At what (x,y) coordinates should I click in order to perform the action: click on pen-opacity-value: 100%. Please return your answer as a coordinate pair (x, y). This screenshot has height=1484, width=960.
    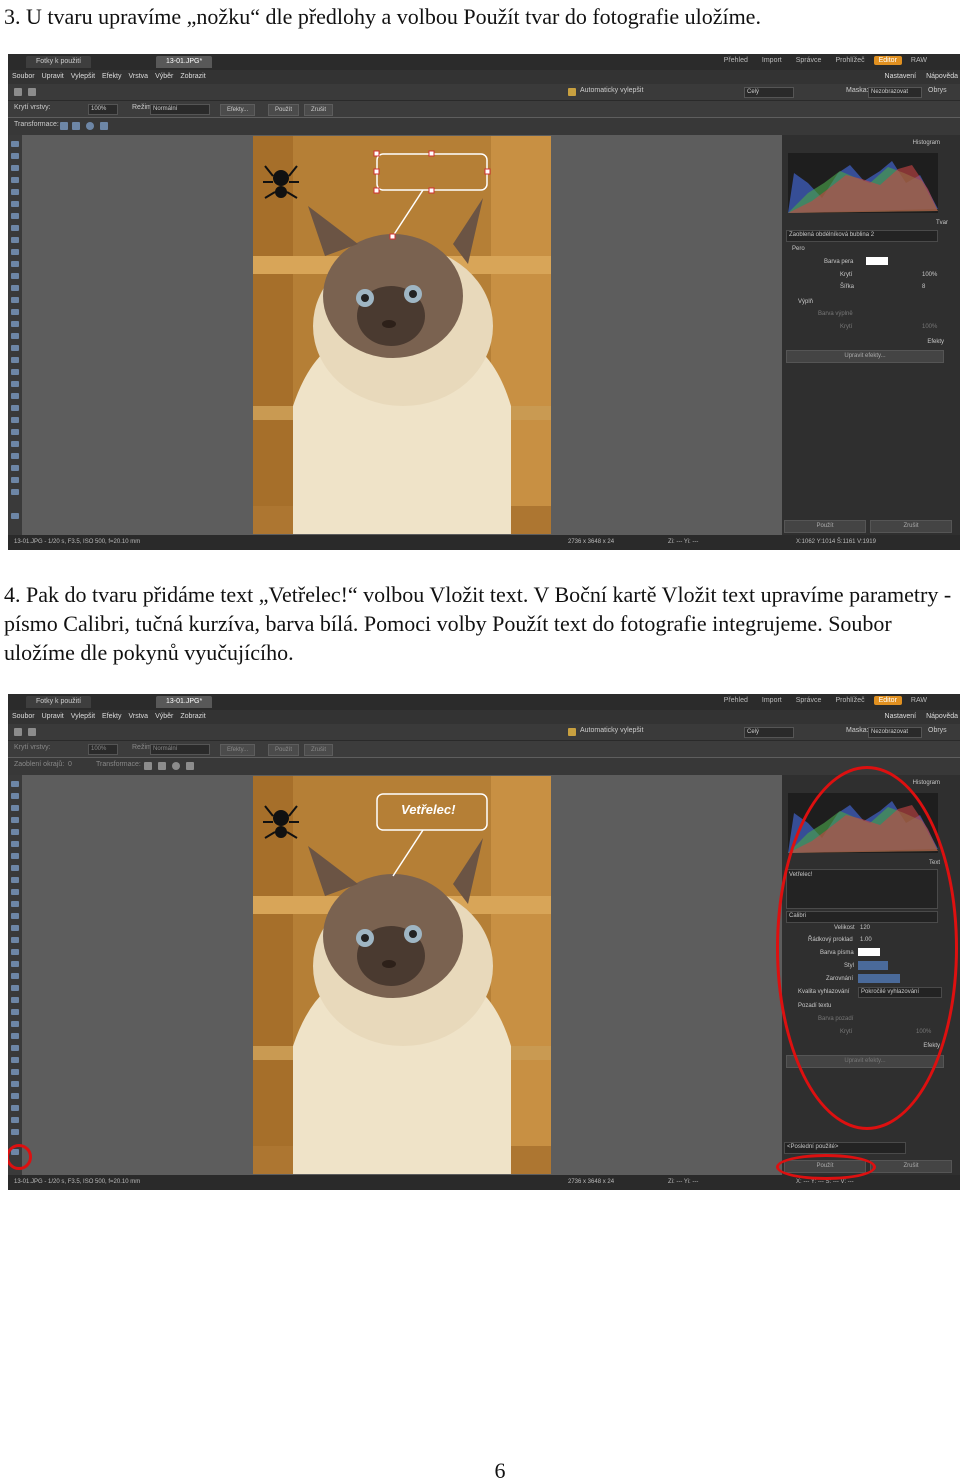
    Looking at the image, I should click on (929, 275).